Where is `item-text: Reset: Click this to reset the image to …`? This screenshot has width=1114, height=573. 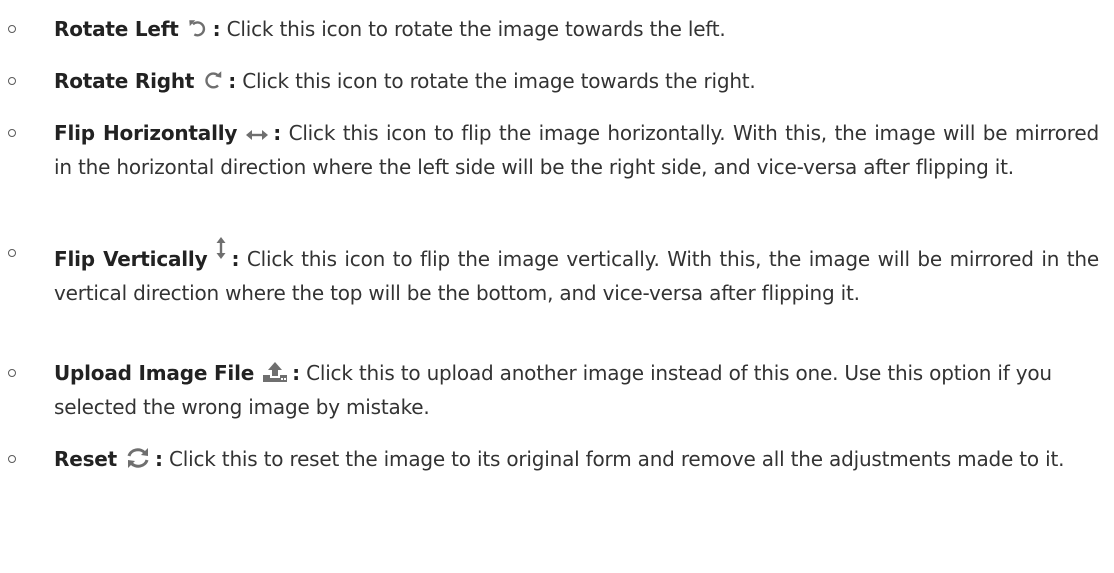 item-text: Reset: Click this to reset the image to … is located at coordinates (576, 459).